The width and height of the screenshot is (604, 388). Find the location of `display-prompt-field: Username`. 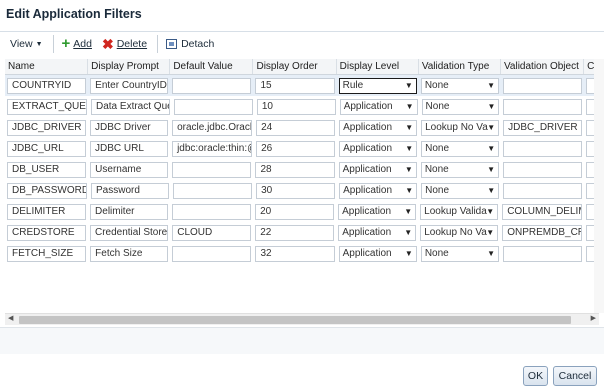

display-prompt-field: Username is located at coordinates (129, 169).